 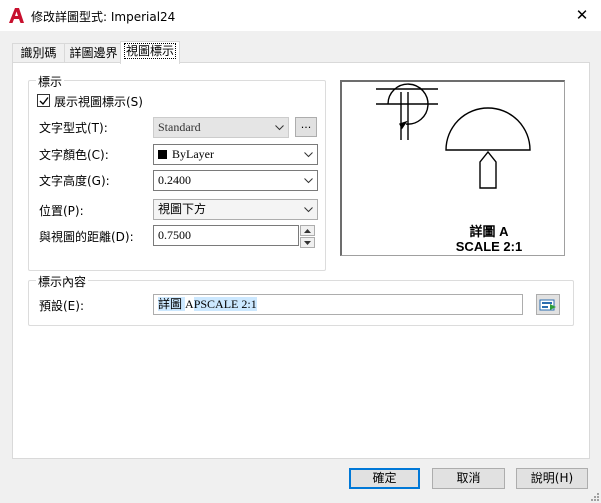 I want to click on field-text-part: A, so click(x=189, y=304).